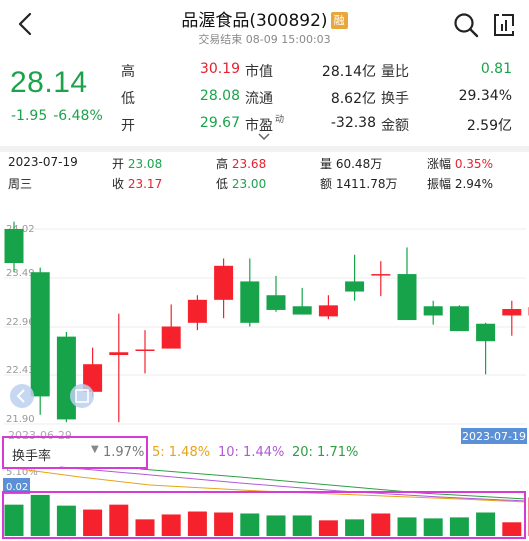  I want to click on info-high-label: 高, so click(222, 164).